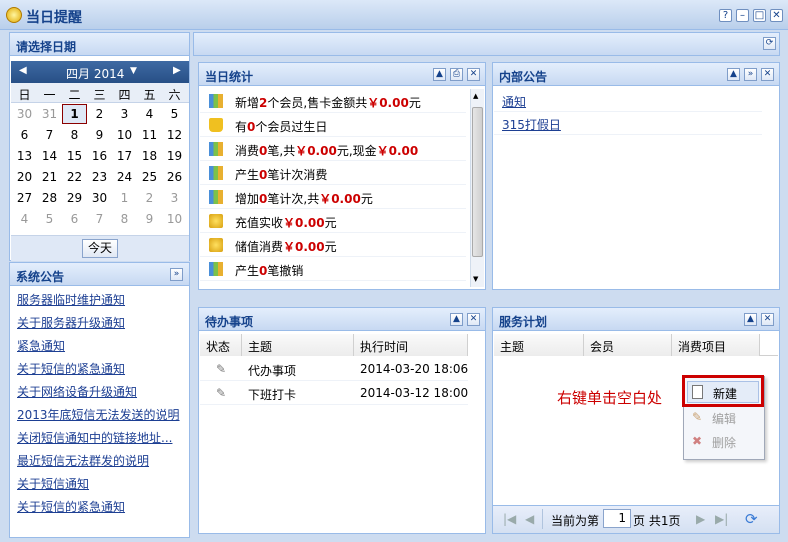 This screenshot has width=788, height=542. I want to click on prev-month-icon: ◀, so click(23, 70).